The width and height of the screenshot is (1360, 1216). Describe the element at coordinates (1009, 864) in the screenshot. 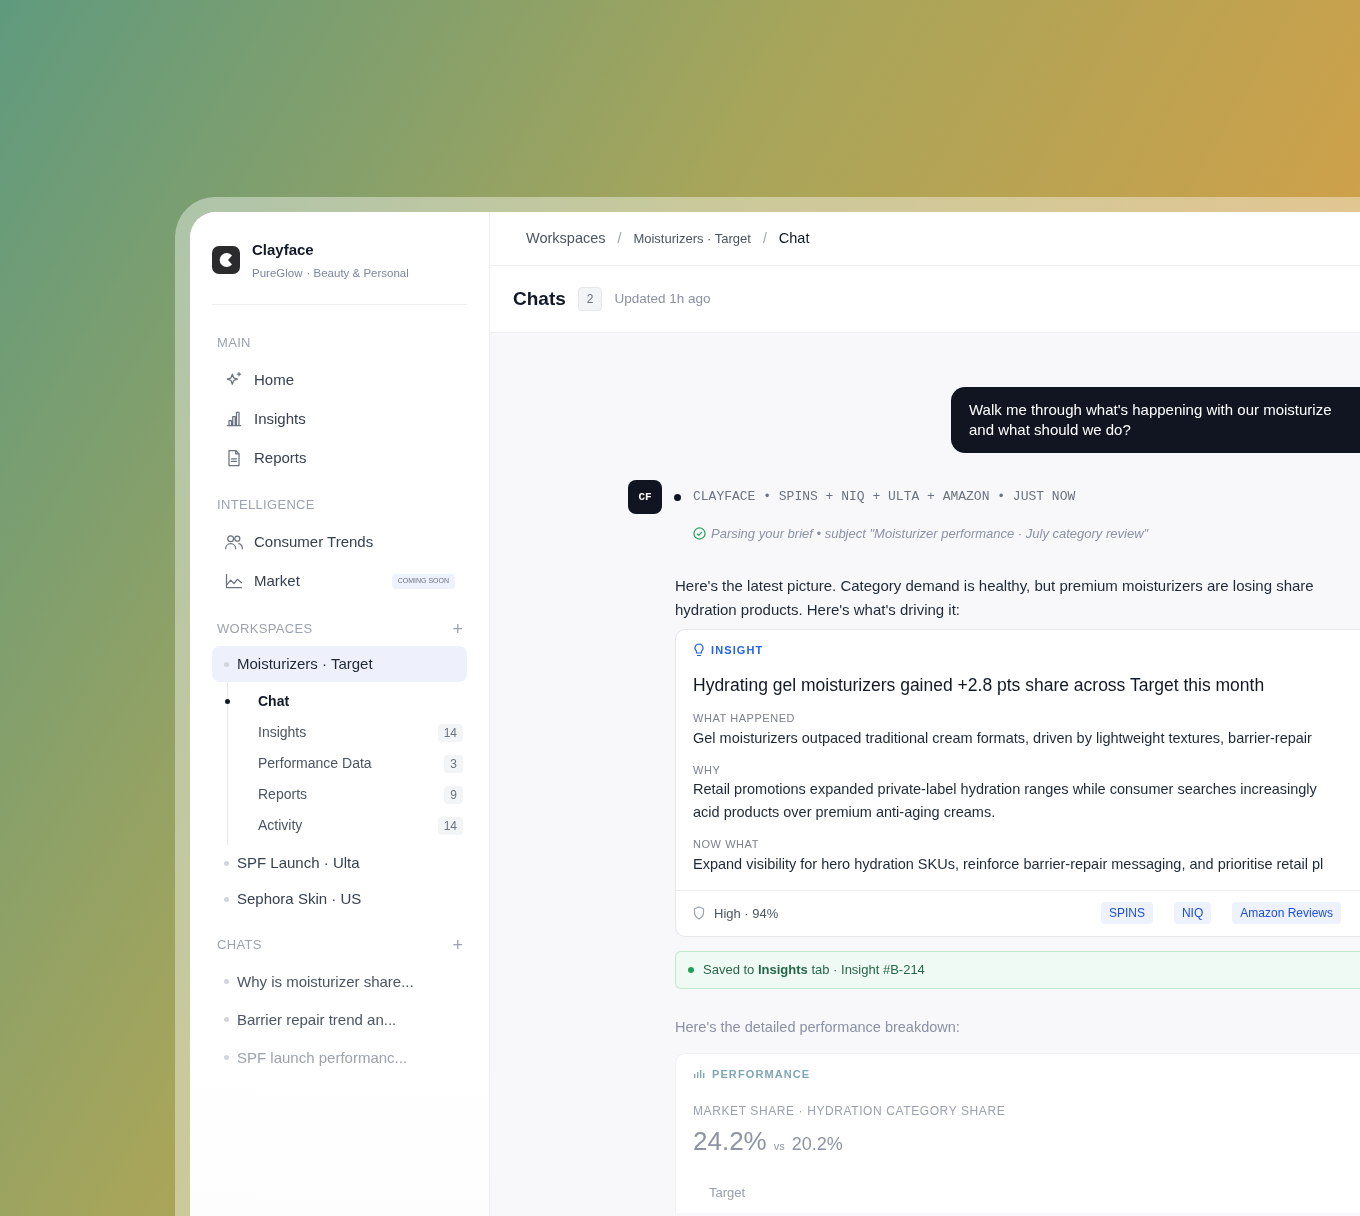

I see `section-text: Expand visibility for hero hydration SKUs, reinforce barrier-repair messaging, and prioritise retail pl` at that location.